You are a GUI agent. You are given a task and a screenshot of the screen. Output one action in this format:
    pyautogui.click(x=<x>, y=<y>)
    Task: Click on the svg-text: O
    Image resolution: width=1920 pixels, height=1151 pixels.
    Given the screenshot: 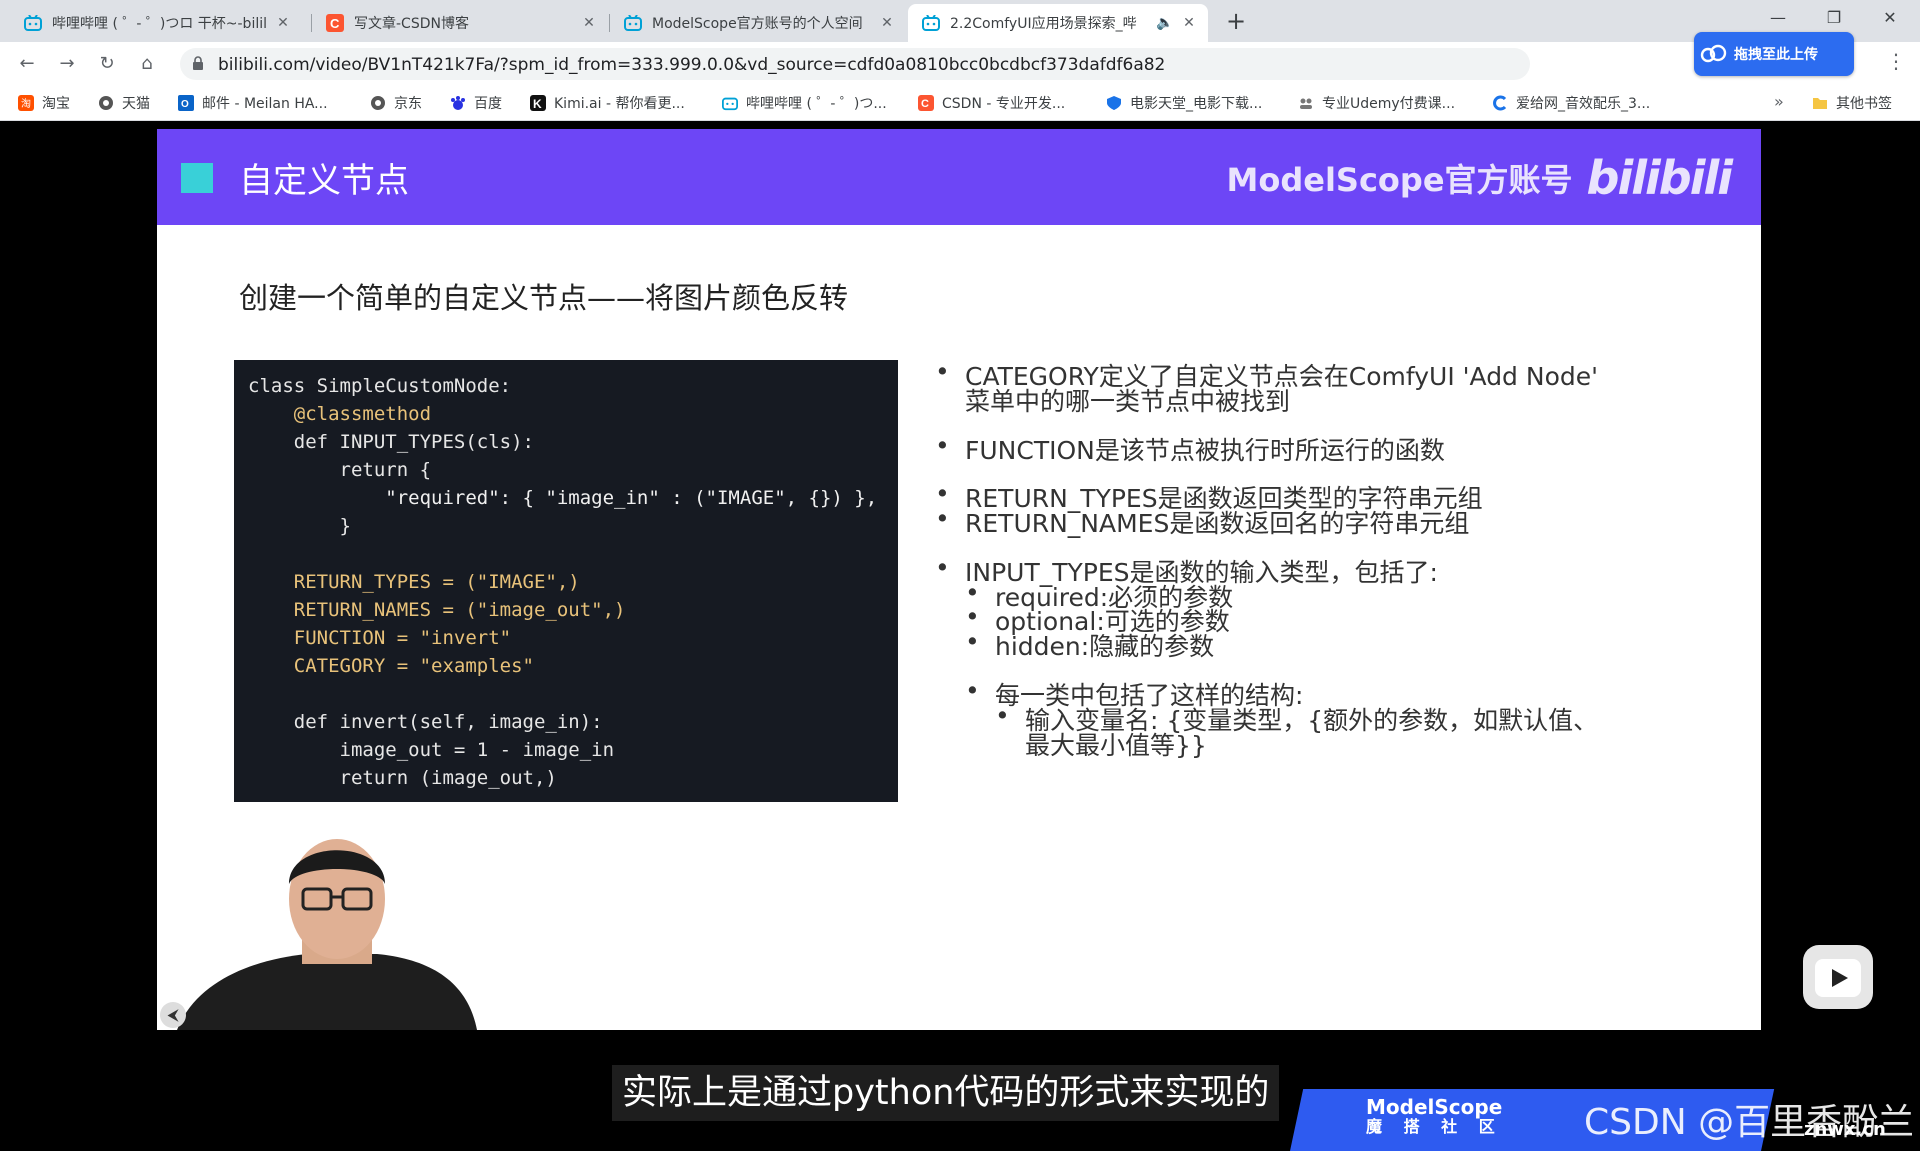 What is the action you would take?
    pyautogui.click(x=185, y=104)
    